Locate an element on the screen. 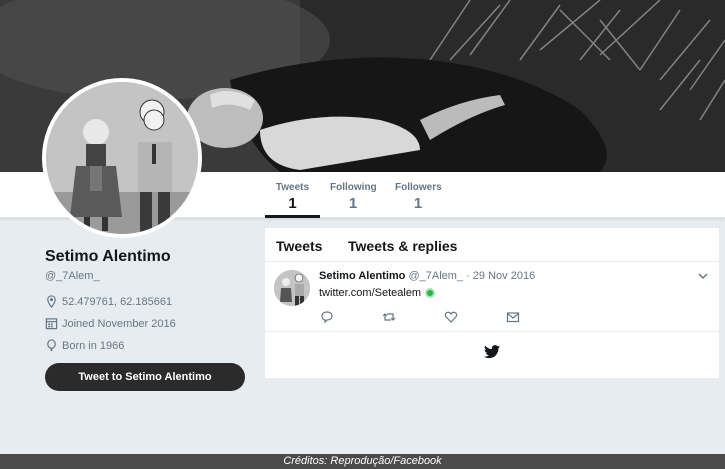 Image resolution: width=725 pixels, height=469 pixels. profile-name: Setimo Alentimo is located at coordinates (108, 257).